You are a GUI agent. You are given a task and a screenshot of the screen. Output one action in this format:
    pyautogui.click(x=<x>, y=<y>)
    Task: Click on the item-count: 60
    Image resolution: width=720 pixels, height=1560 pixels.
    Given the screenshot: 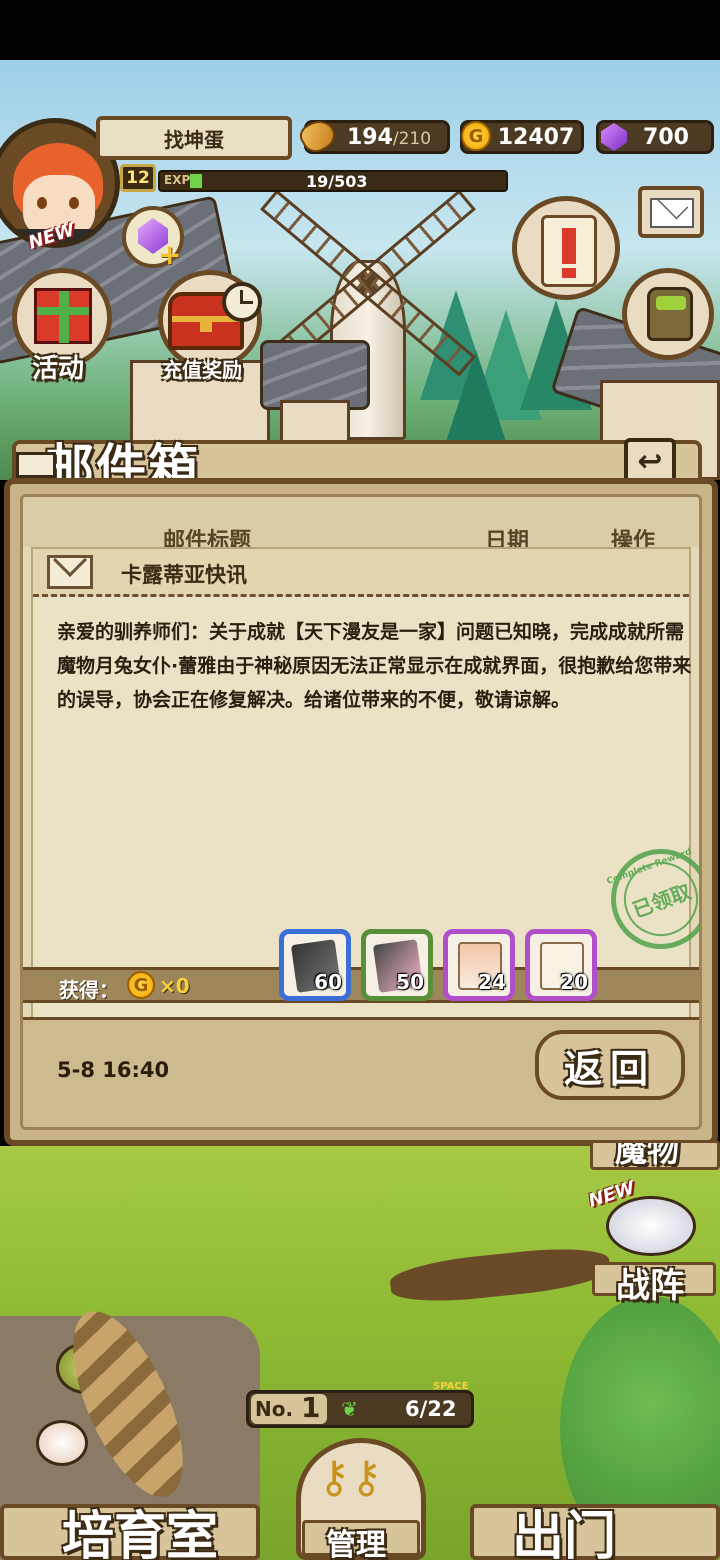 What is the action you would take?
    pyautogui.click(x=328, y=982)
    